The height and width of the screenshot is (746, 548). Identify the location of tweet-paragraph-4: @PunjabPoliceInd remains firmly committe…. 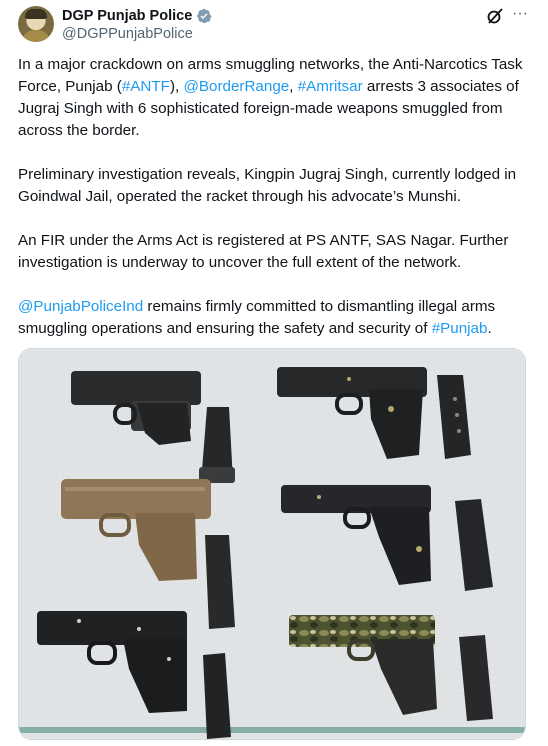
(274, 318).